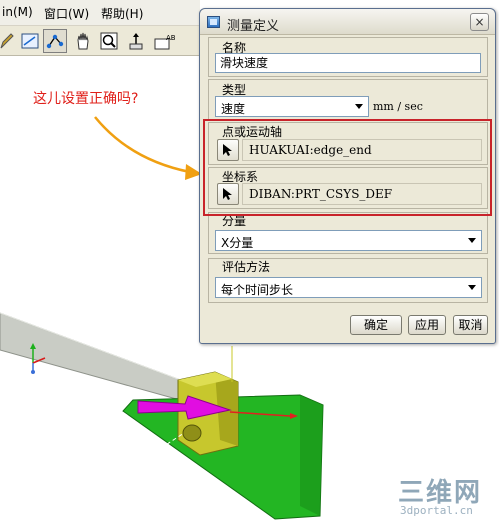  Describe the element at coordinates (398, 106) in the screenshot. I see `type-unit: mm / sec` at that location.